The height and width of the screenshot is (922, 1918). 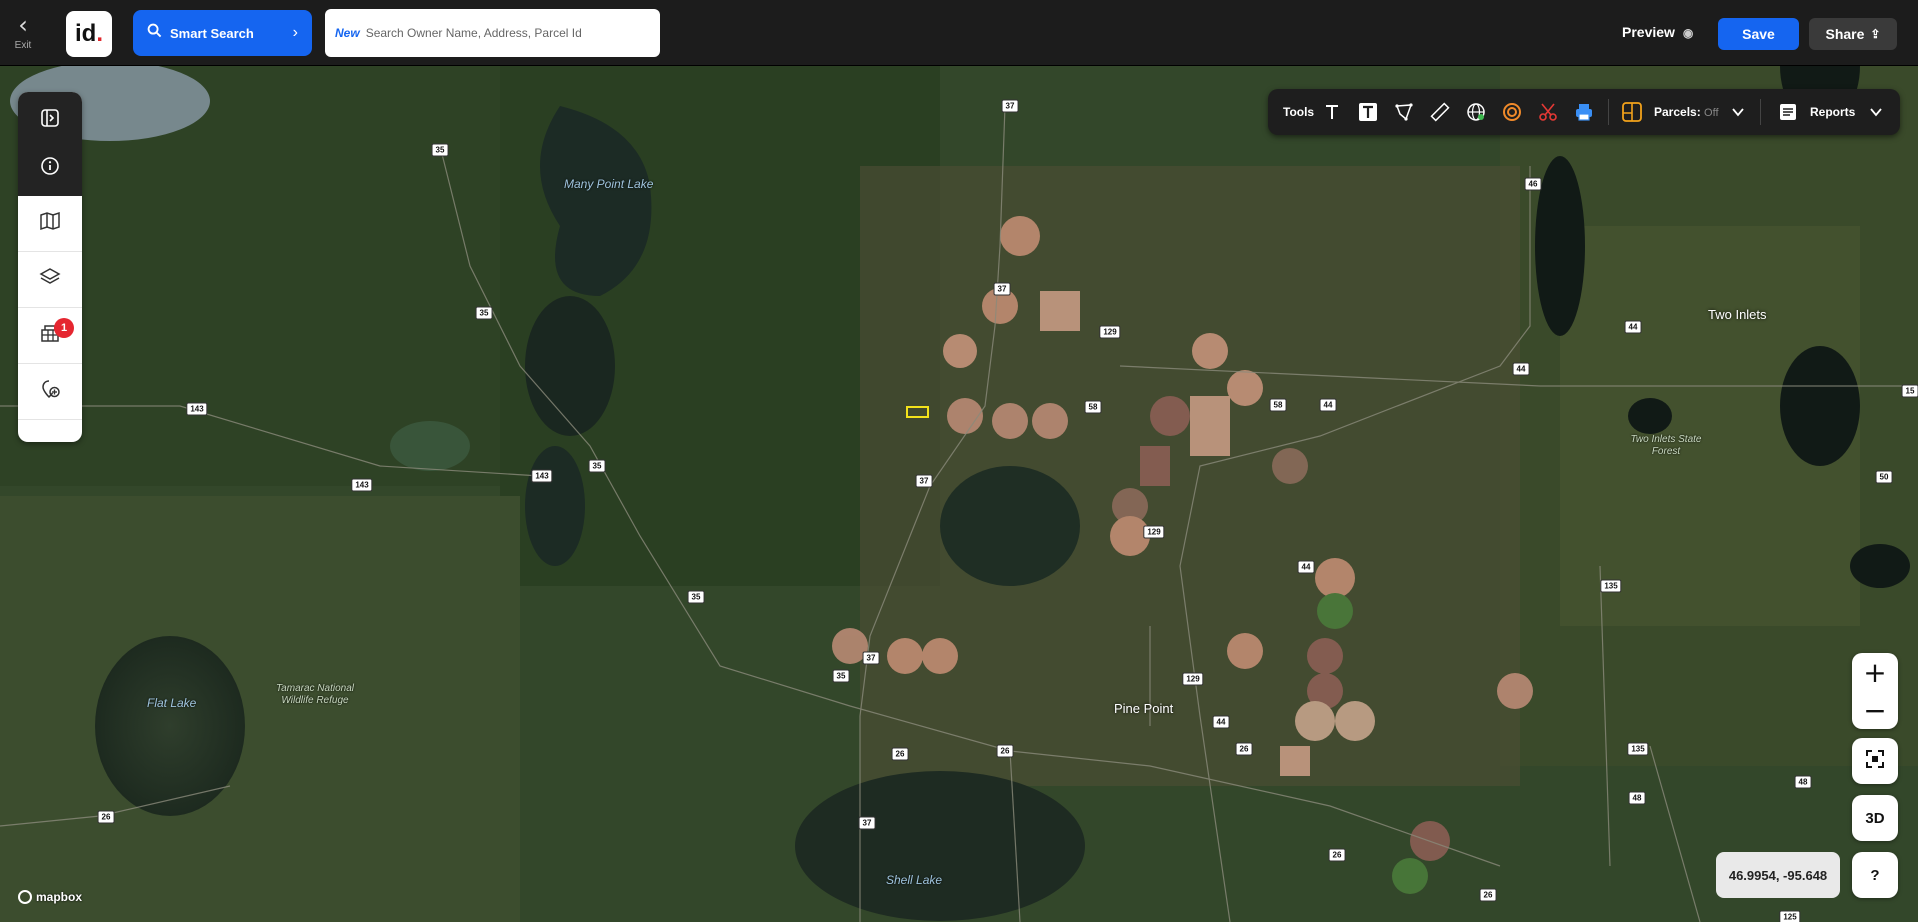 What do you see at coordinates (50, 224) in the screenshot?
I see `map-button` at bounding box center [50, 224].